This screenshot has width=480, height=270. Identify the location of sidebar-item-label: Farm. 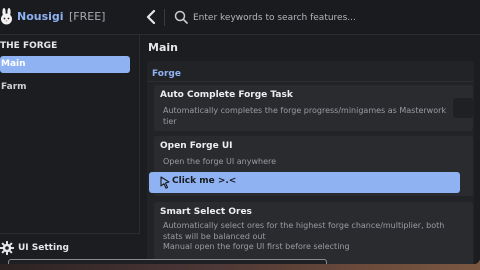
(14, 87).